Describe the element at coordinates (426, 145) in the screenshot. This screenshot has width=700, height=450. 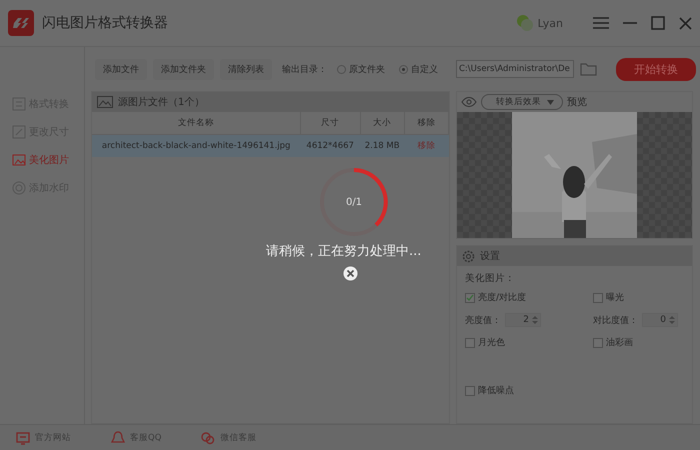
I see `remove-link: 移除` at that location.